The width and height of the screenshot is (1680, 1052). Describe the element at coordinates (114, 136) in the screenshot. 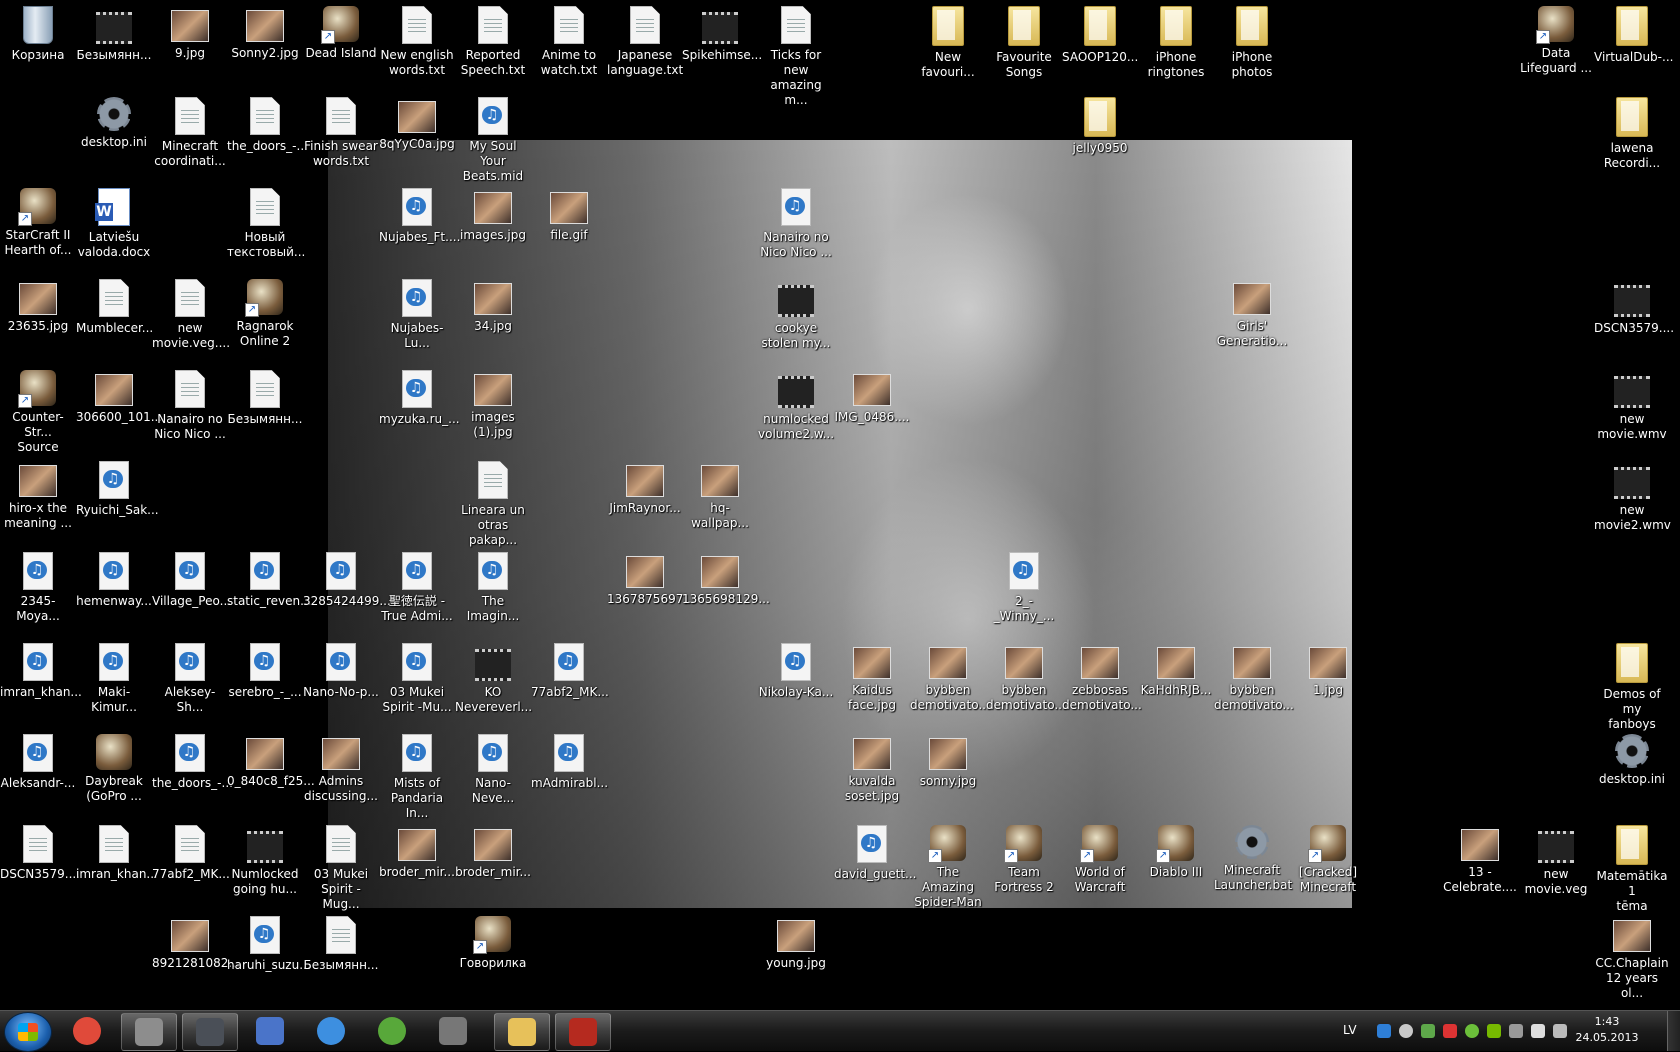

I see `desktop-icon: desktop.ini` at that location.